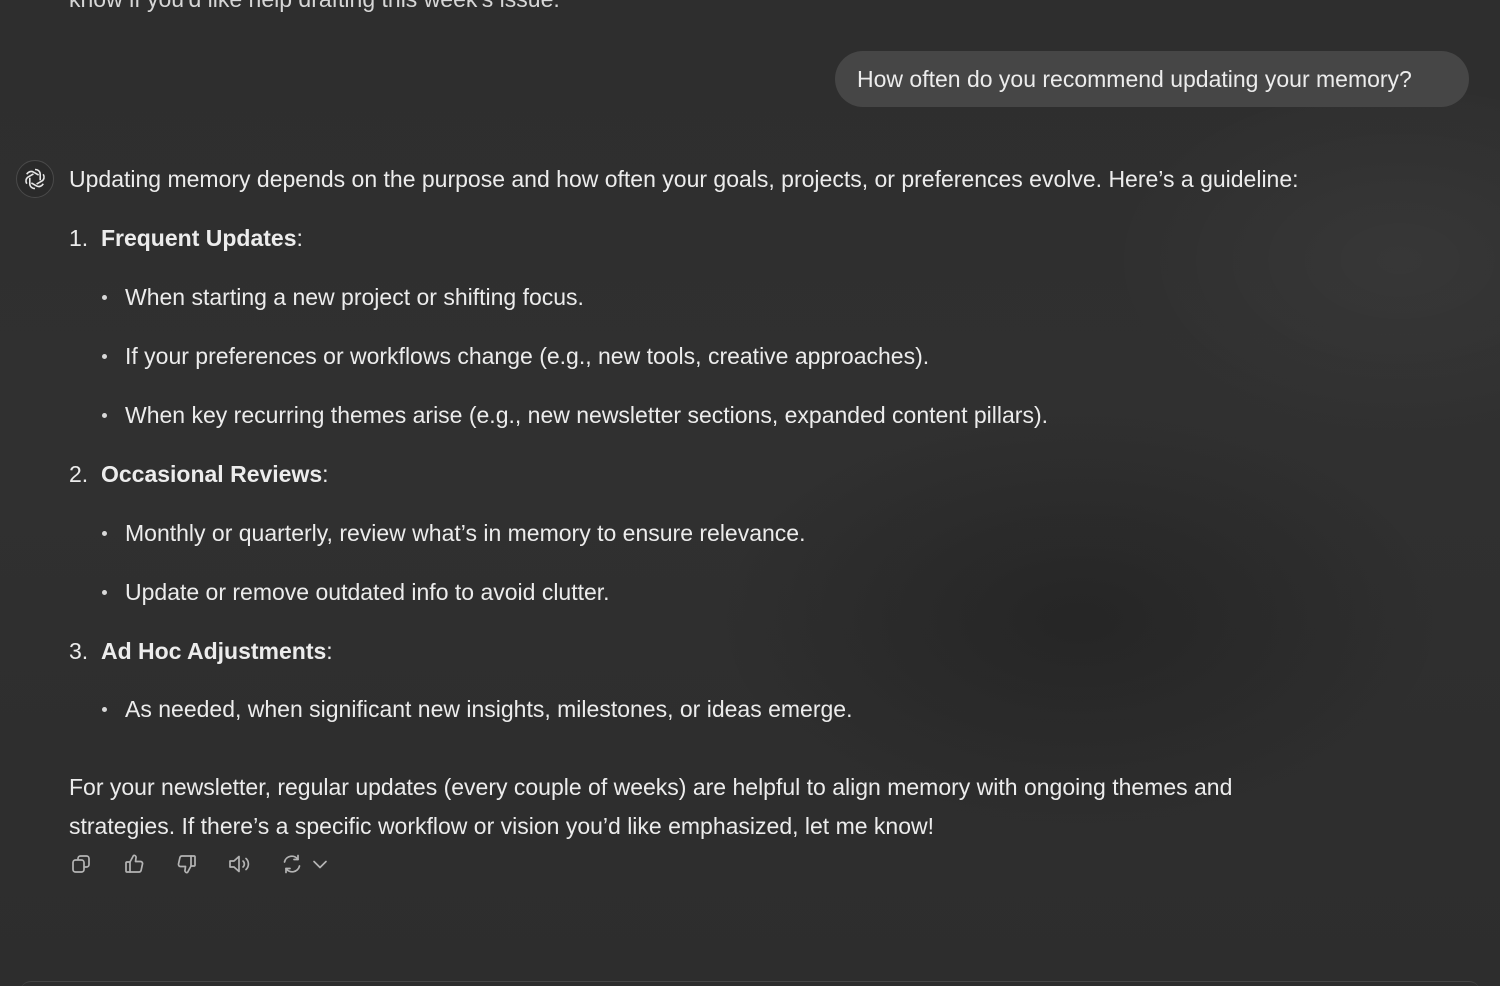 The width and height of the screenshot is (1500, 986). What do you see at coordinates (79, 474) in the screenshot?
I see `list-number: 2.` at bounding box center [79, 474].